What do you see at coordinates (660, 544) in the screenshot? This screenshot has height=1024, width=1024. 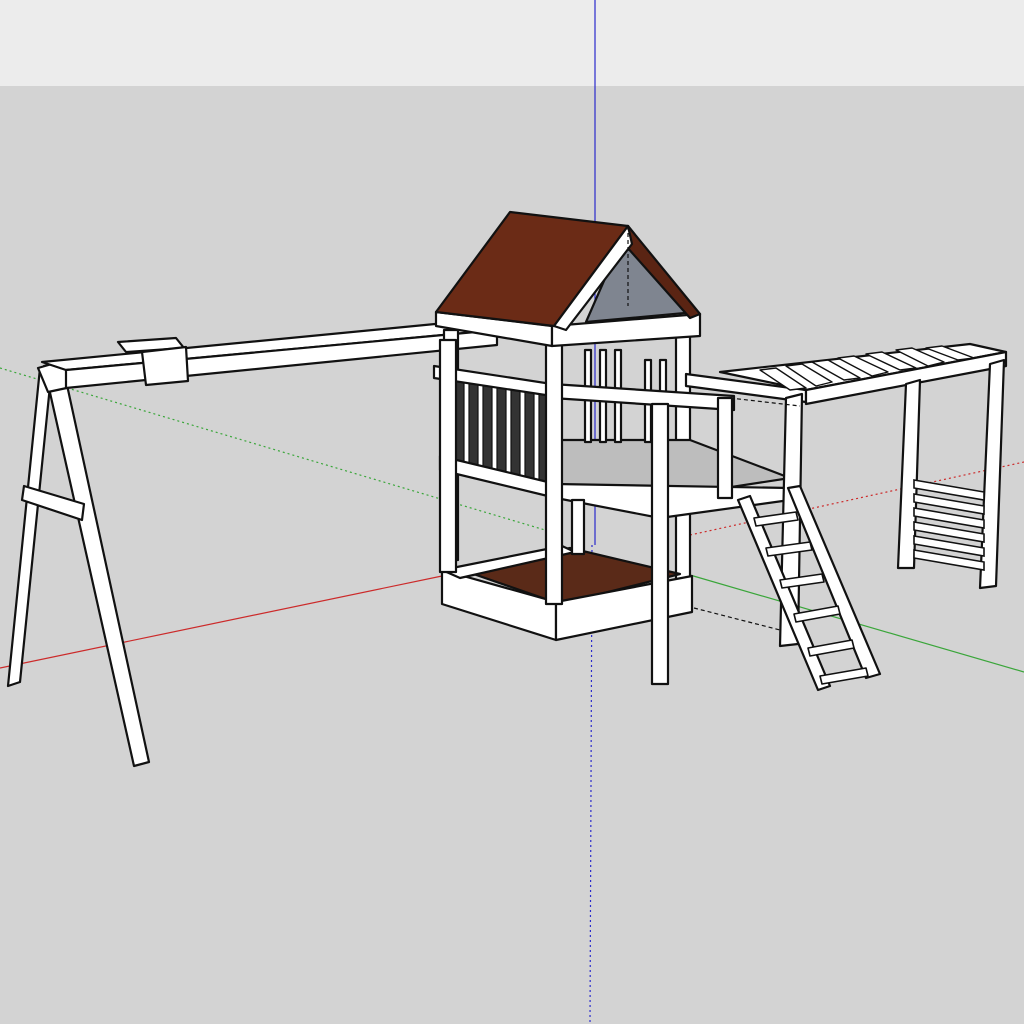 I see `fort-front-post-mid` at bounding box center [660, 544].